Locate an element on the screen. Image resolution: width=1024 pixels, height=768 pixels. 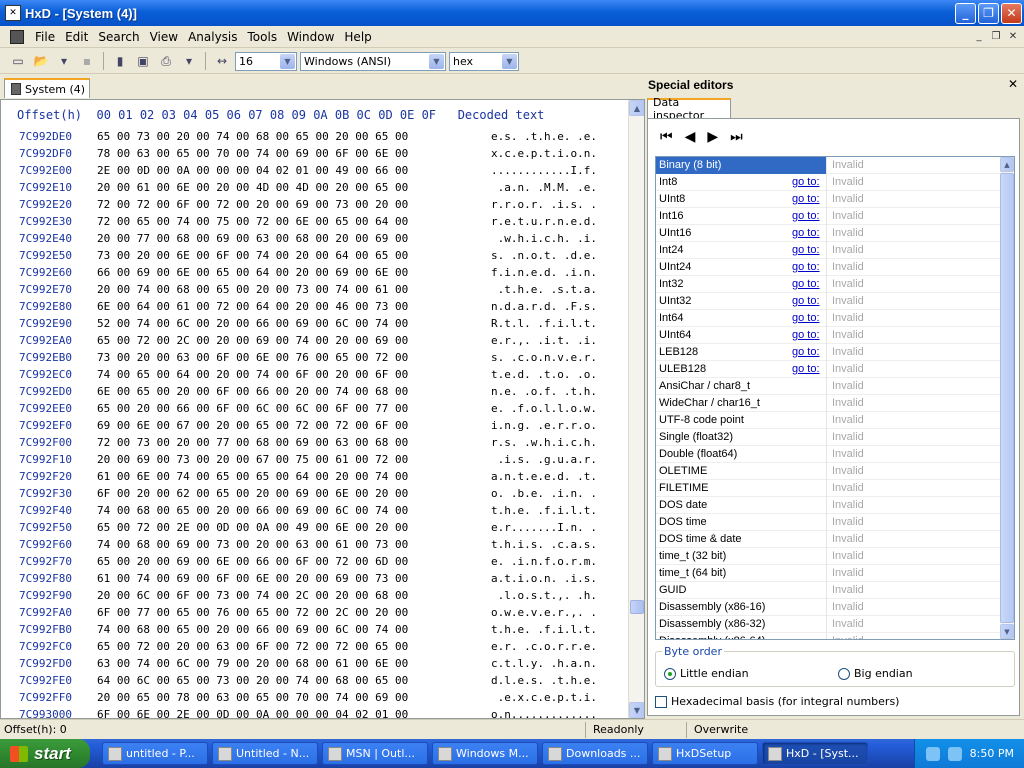
inspector-row: GUID Invalid is located at coordinates (828, 590).